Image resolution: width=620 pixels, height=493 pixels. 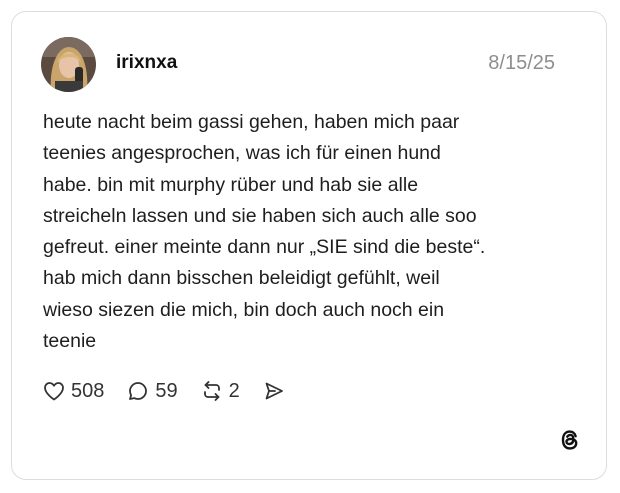 I want to click on repost-count: 2, so click(x=234, y=390).